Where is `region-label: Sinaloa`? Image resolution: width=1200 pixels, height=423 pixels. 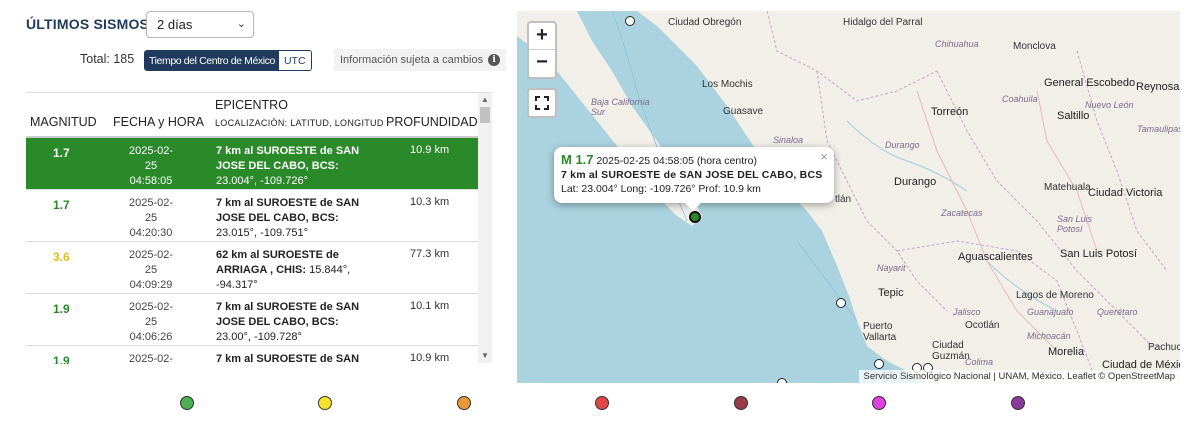 region-label: Sinaloa is located at coordinates (788, 140).